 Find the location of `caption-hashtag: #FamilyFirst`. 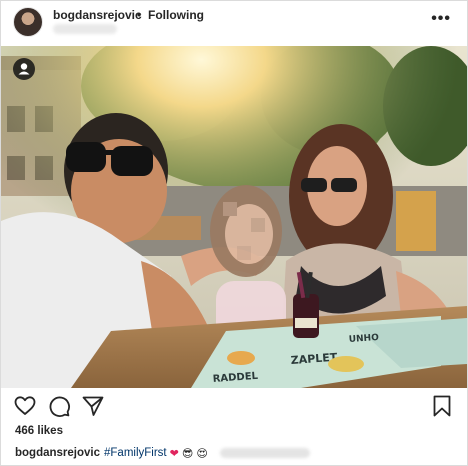

caption-hashtag: #FamilyFirst is located at coordinates (135, 453).